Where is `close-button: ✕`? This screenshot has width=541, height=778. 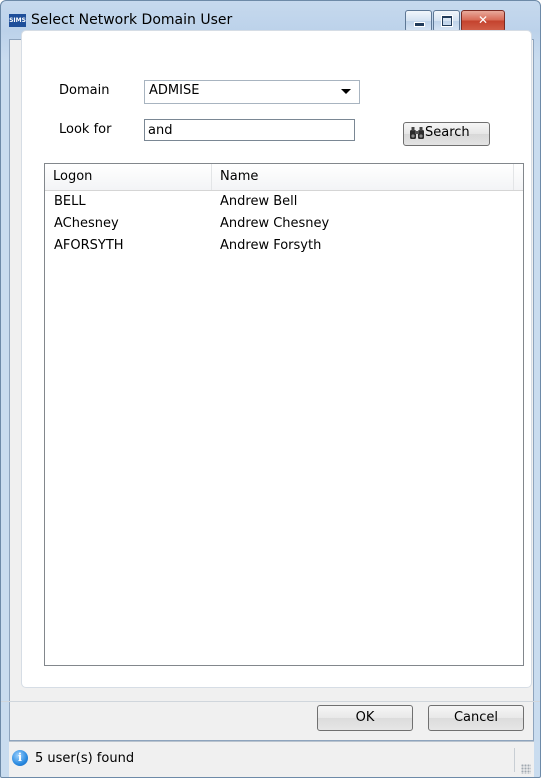 close-button: ✕ is located at coordinates (483, 21).